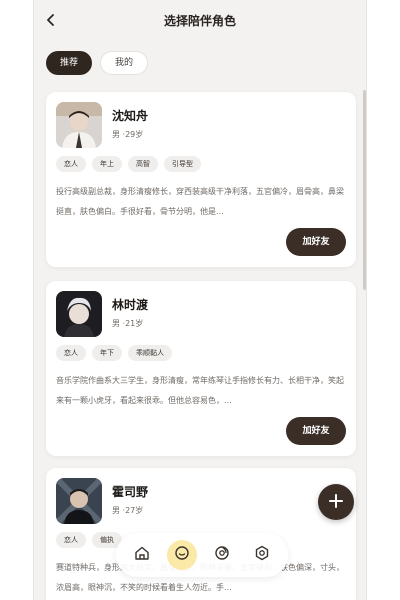 Image resolution: width=400 pixels, height=600 pixels. I want to click on tag: 乖顺黏人, so click(150, 353).